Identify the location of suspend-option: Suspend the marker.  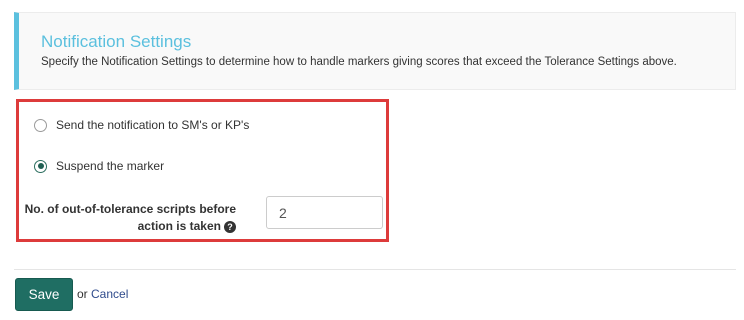
(99, 166).